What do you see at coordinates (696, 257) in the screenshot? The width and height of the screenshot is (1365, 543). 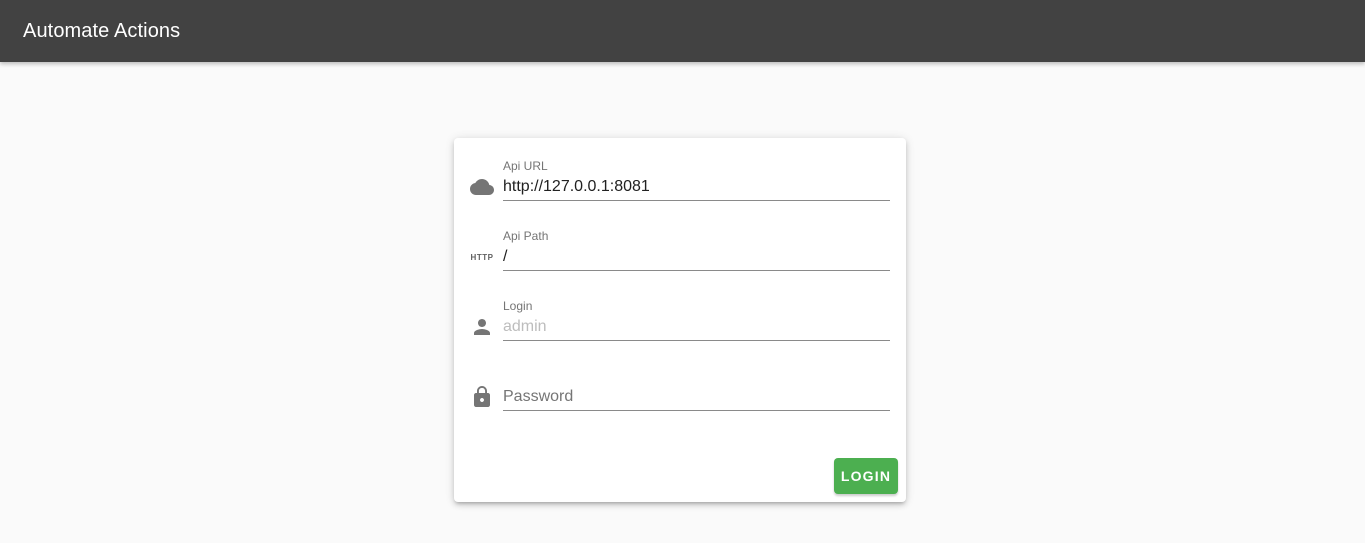 I see `api-path-input` at bounding box center [696, 257].